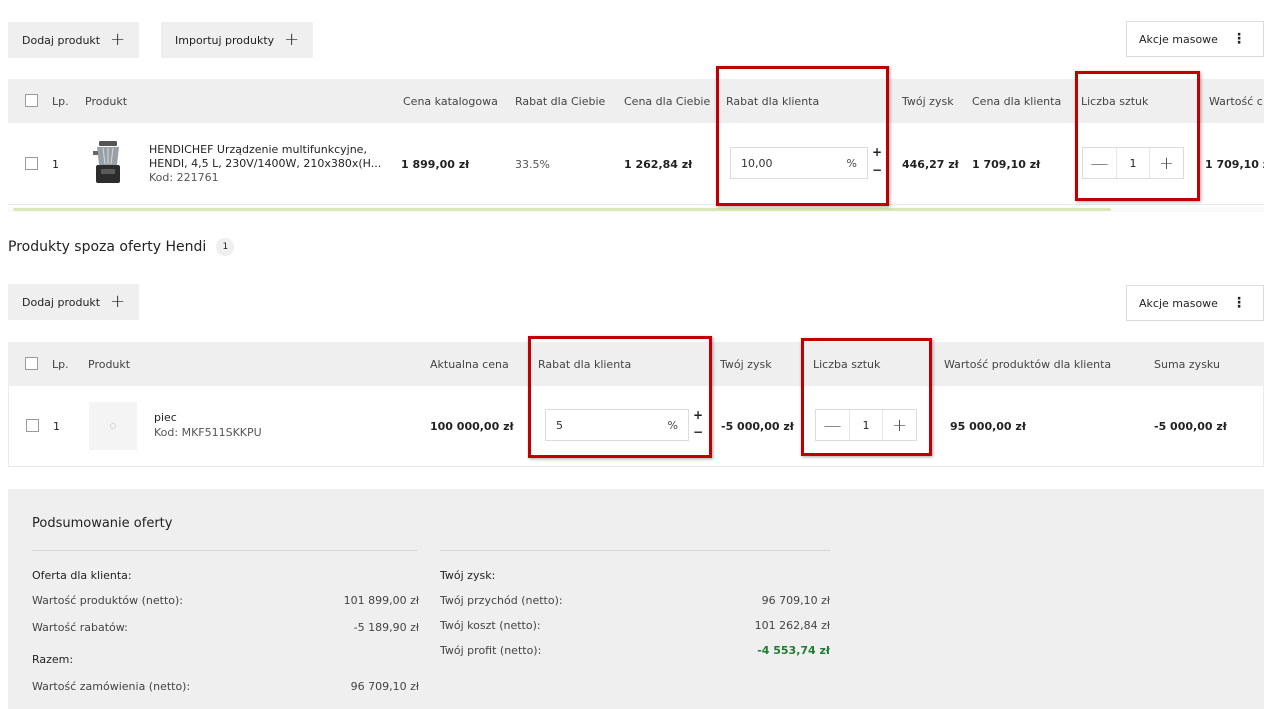 The width and height of the screenshot is (1270, 709). Describe the element at coordinates (1137, 136) in the screenshot. I see `highlight-quantity-column` at that location.